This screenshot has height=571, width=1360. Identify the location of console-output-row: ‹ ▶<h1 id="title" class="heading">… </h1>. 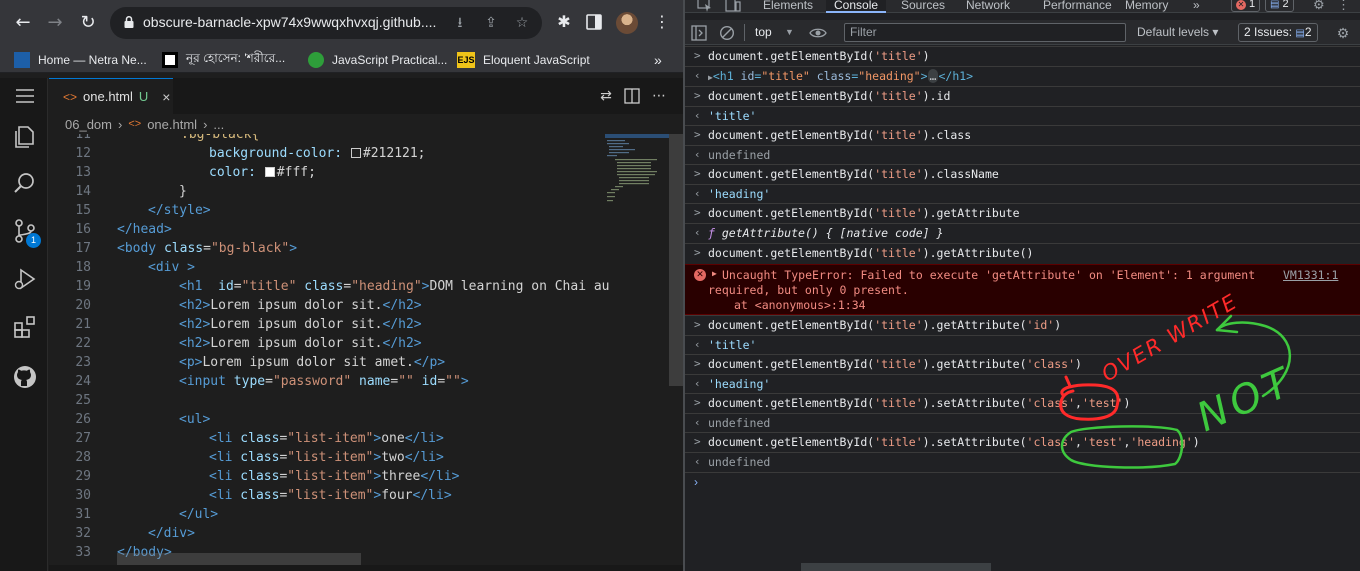
(1022, 75).